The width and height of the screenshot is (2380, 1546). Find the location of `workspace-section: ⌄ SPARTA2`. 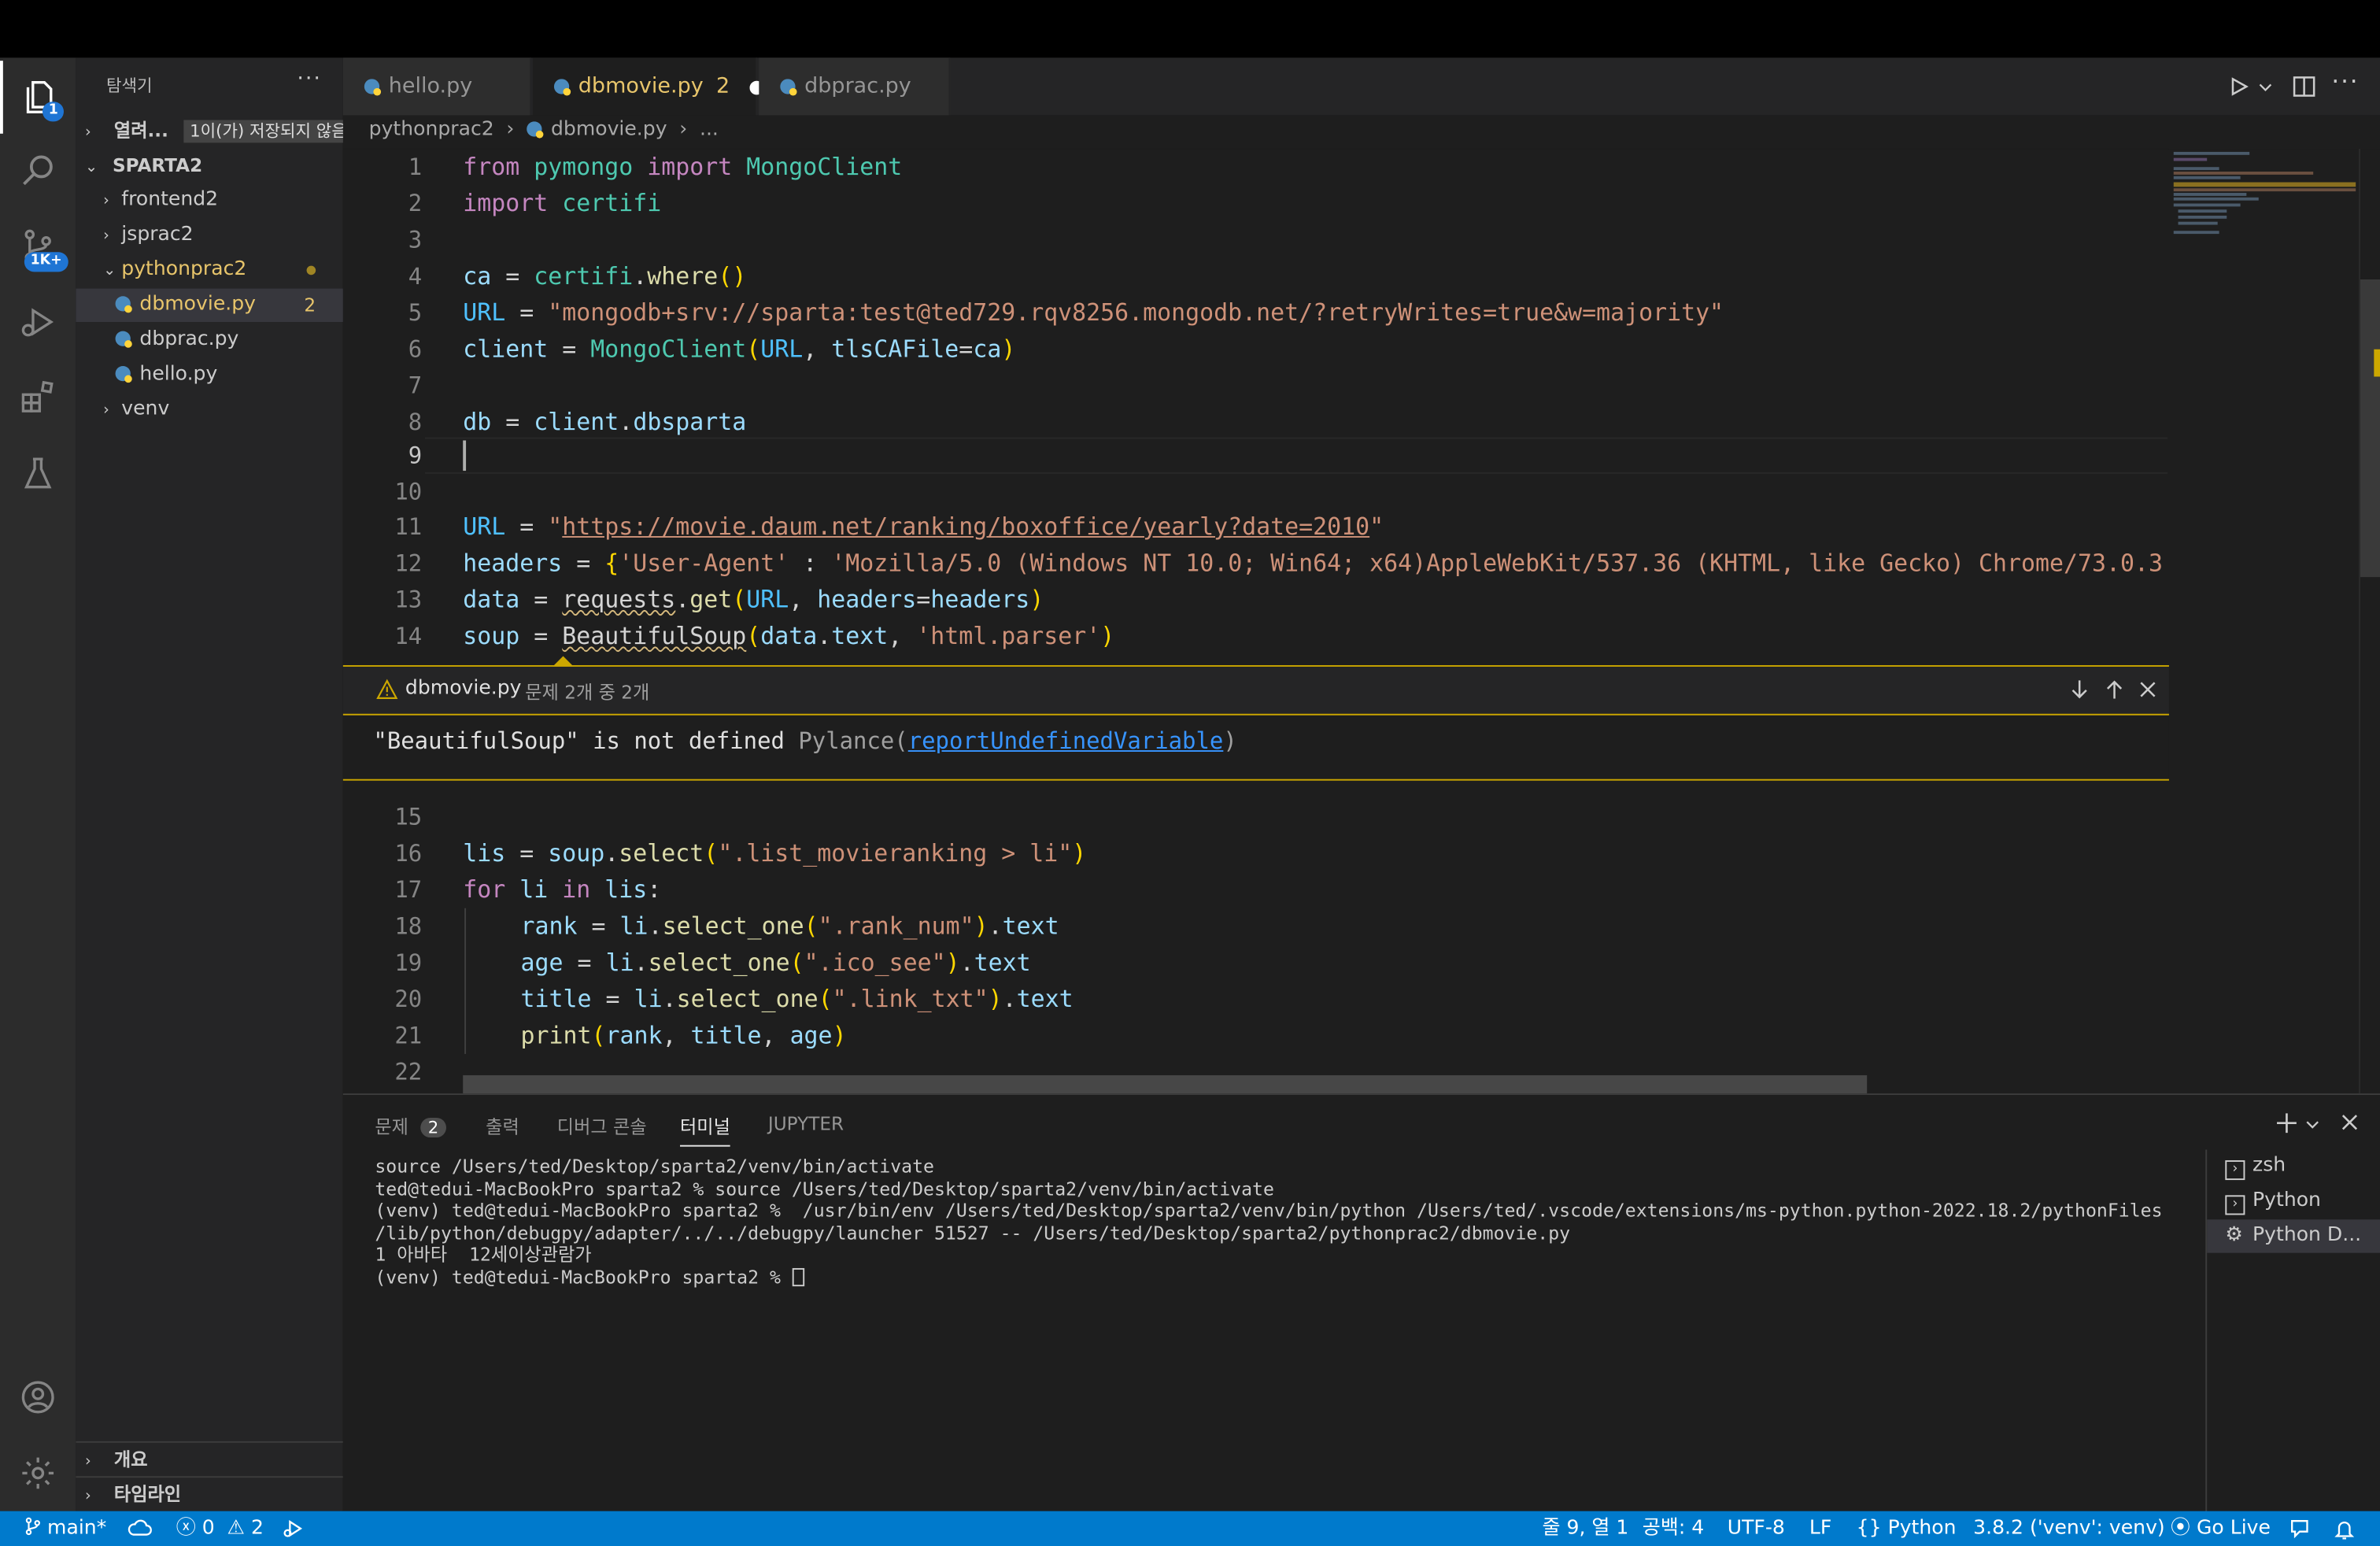

workspace-section: ⌄ SPARTA2 is located at coordinates (209, 165).